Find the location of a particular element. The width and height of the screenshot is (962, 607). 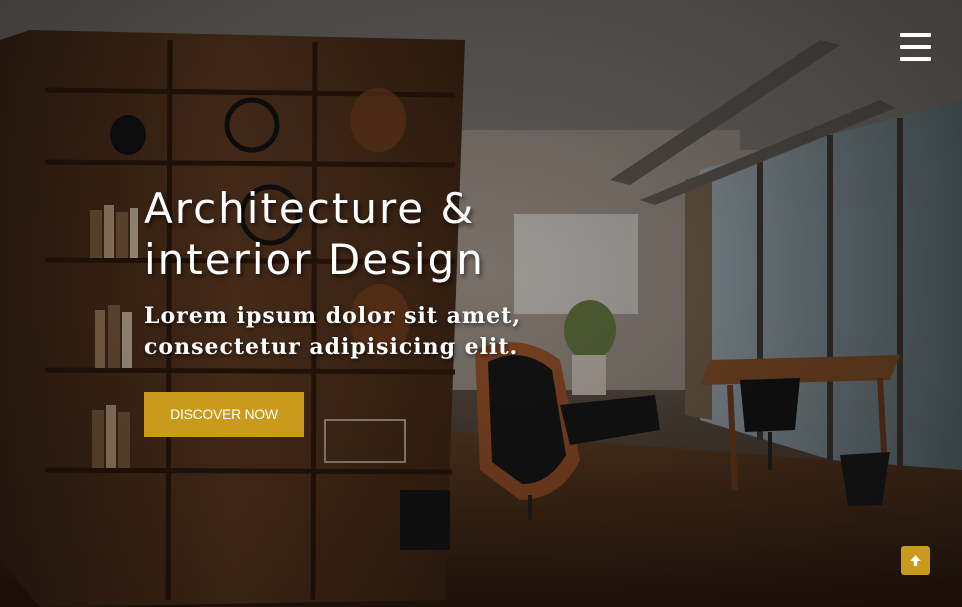

scroll-to-top-button is located at coordinates (915, 560).